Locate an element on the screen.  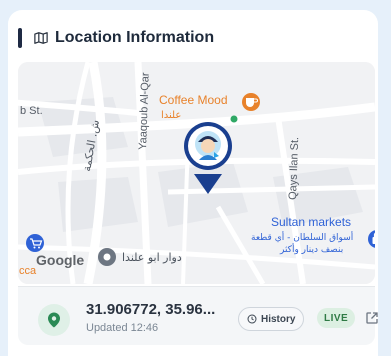
location-pin-badge is located at coordinates (54, 320).